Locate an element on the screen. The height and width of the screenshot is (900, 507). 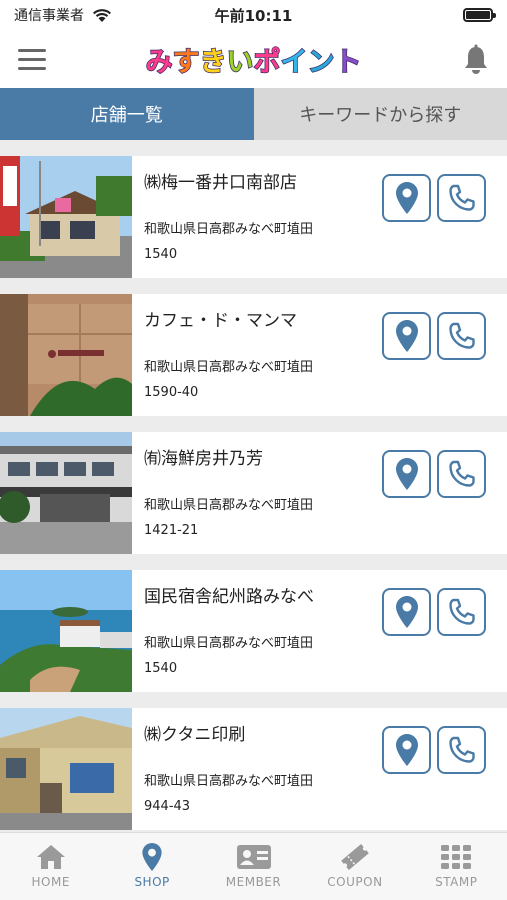
logo-letter: す is located at coordinates (186, 62).